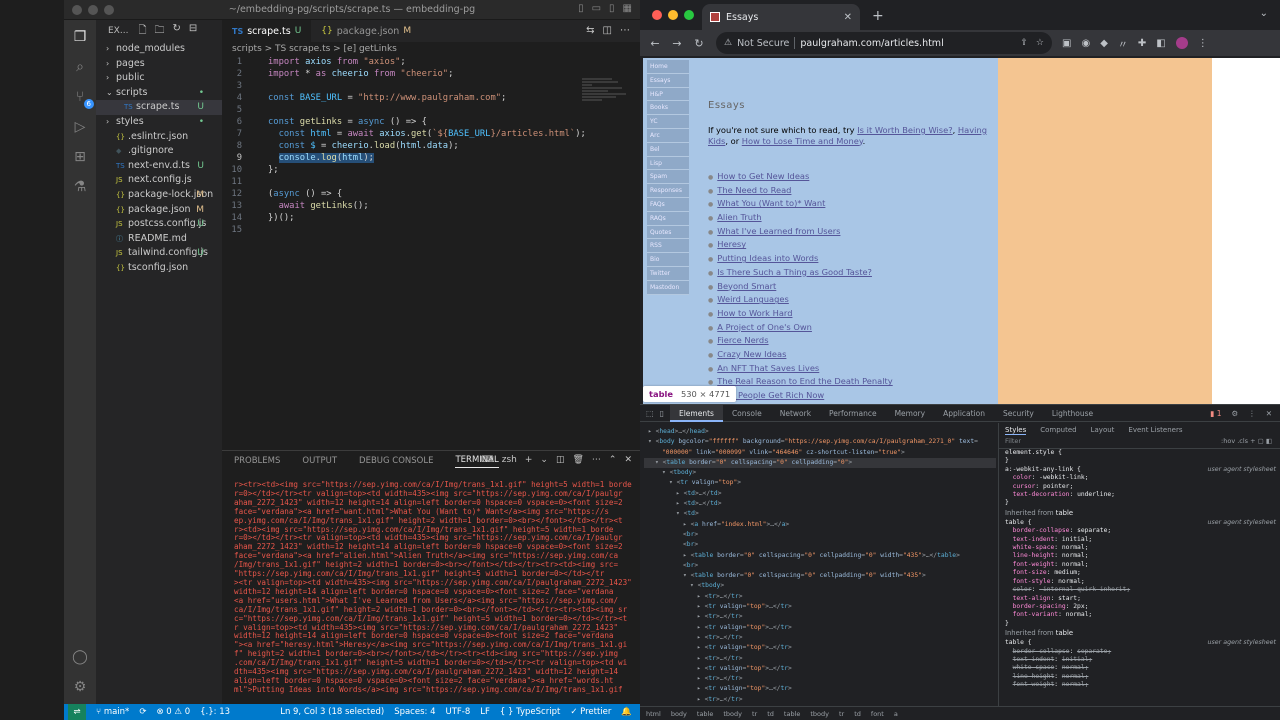 Image resolution: width=1280 pixels, height=720 pixels. I want to click on new-folder-icon: 🗀, so click(159, 31).